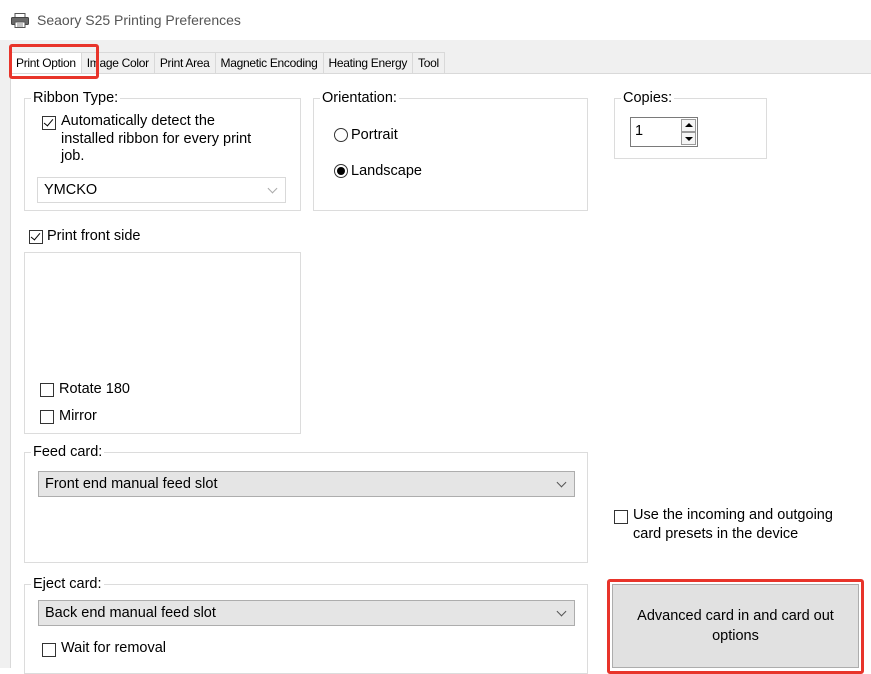 This screenshot has height=674, width=871. Describe the element at coordinates (185, 63) in the screenshot. I see `tab-print-area: Print Area` at that location.